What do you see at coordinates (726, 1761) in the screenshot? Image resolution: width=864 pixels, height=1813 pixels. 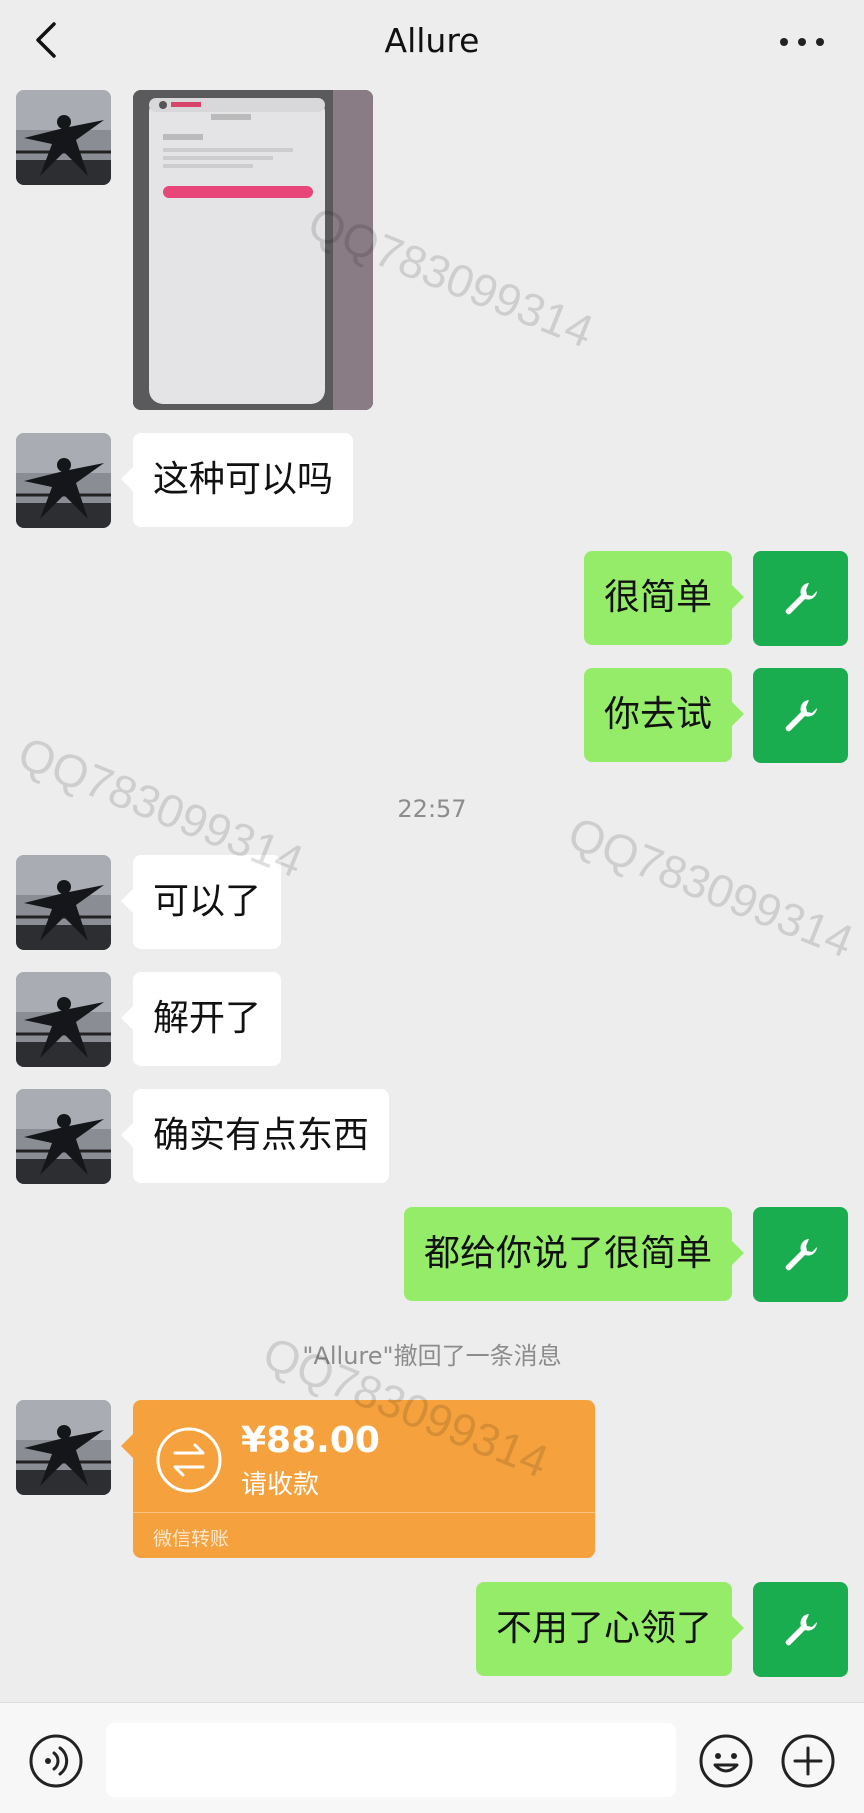 I see `smiley-icon` at bounding box center [726, 1761].